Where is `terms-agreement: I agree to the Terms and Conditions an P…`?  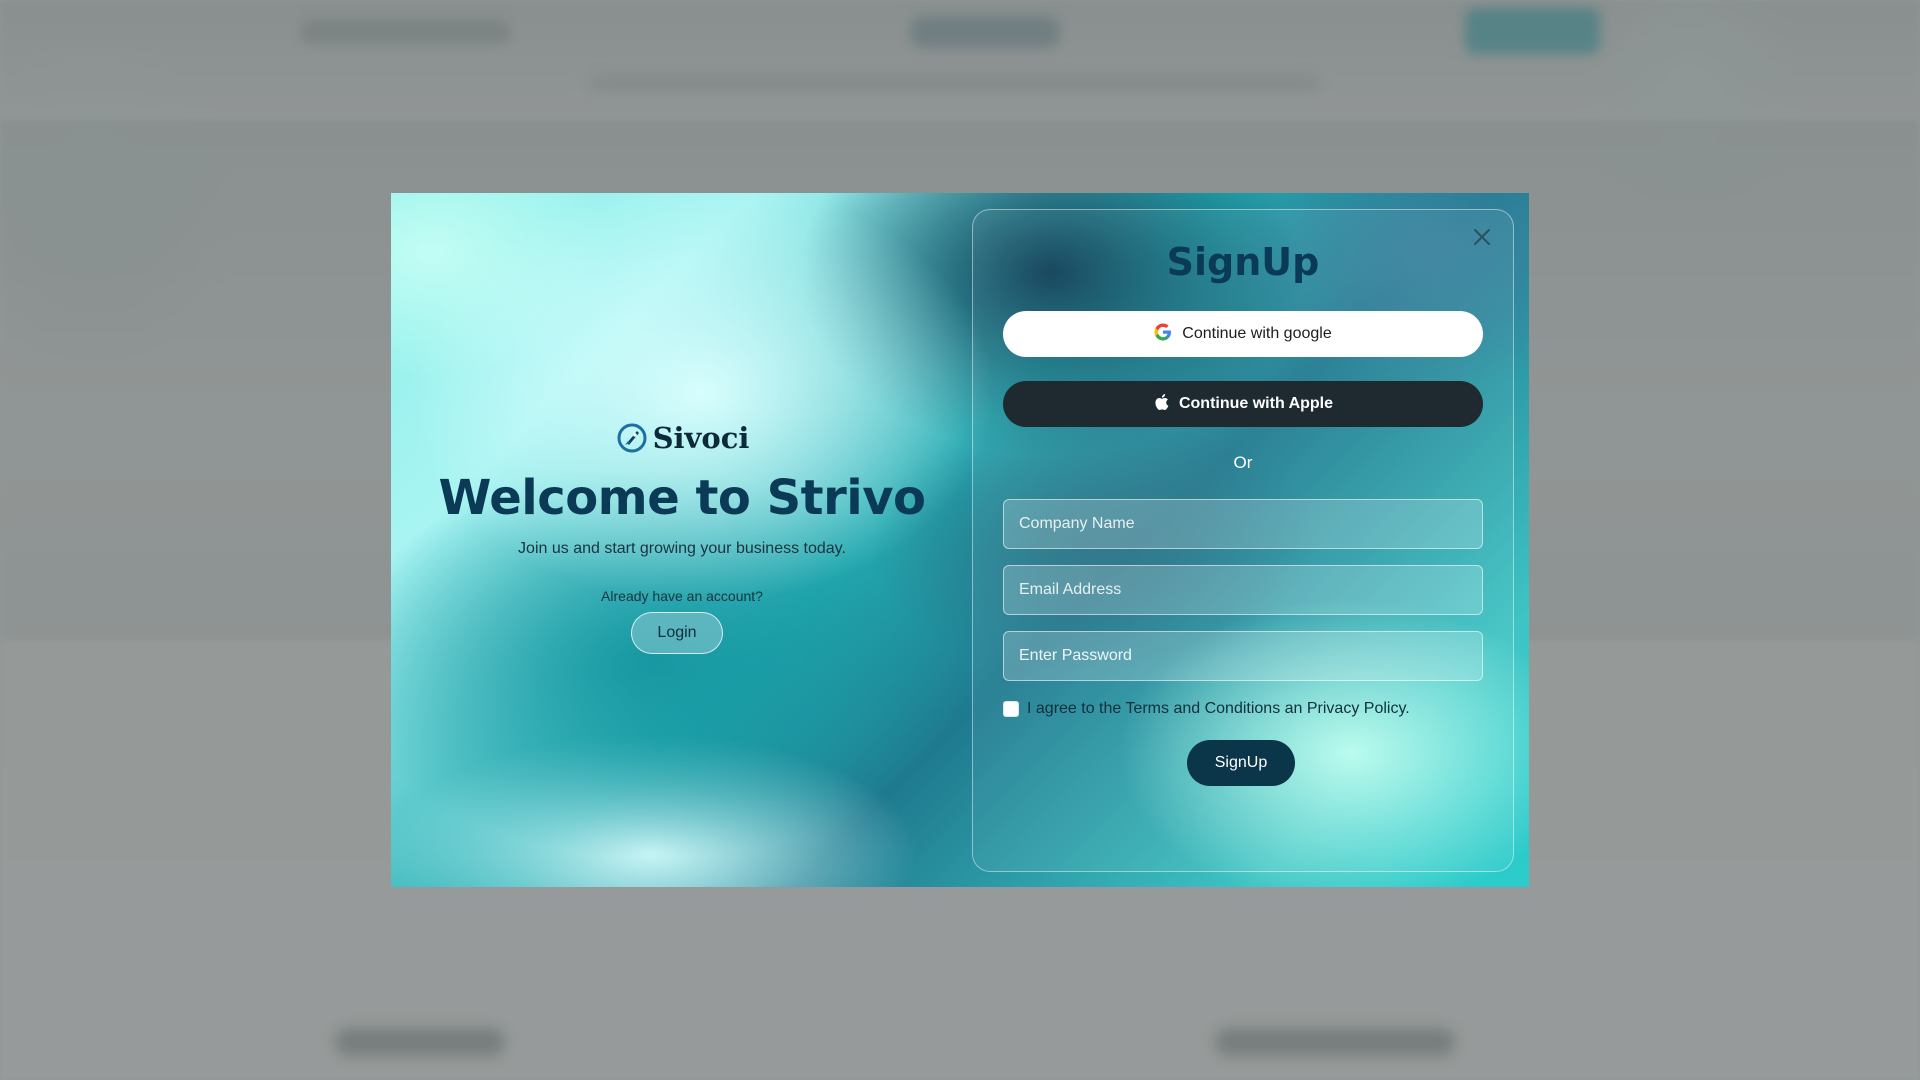
terms-agreement: I agree to the Terms and Conditions an P… is located at coordinates (1206, 709).